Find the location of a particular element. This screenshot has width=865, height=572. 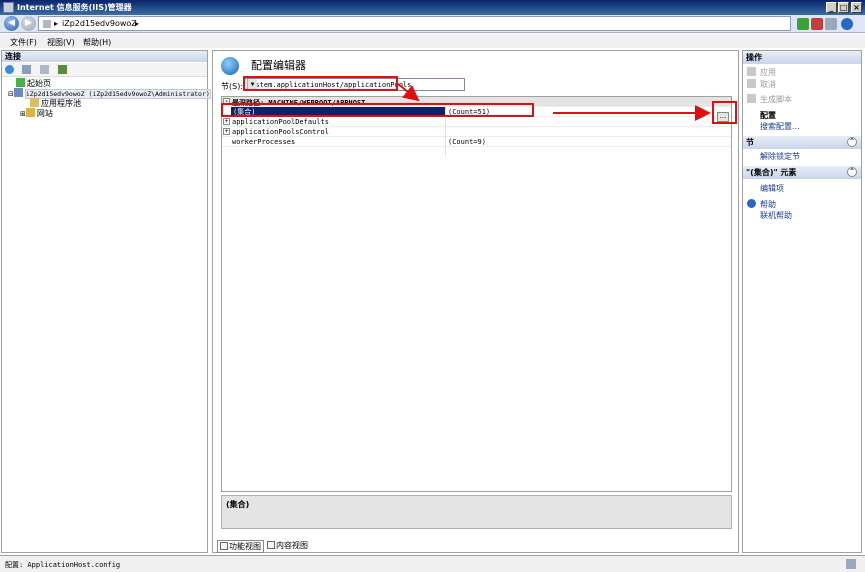

actions-header: 操作 is located at coordinates (802, 57).